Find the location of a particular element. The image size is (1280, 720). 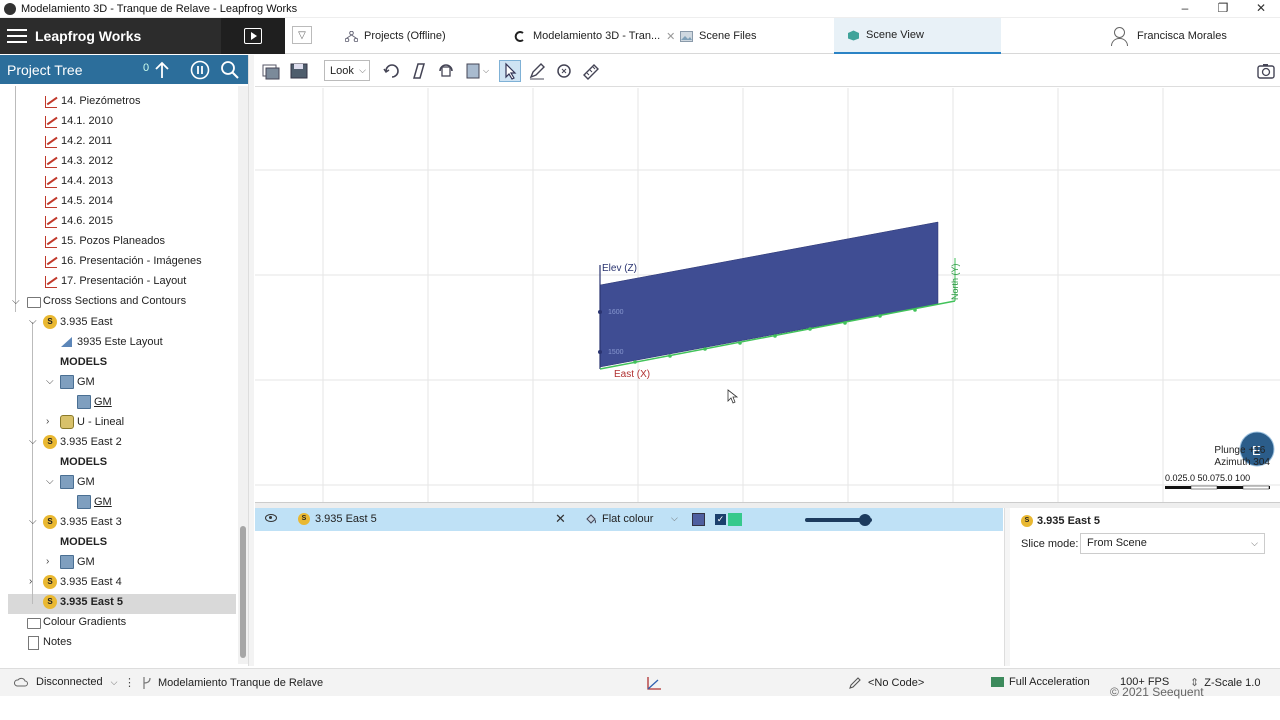

project-path: Modelamiento Tranque de Relave is located at coordinates (232, 683).